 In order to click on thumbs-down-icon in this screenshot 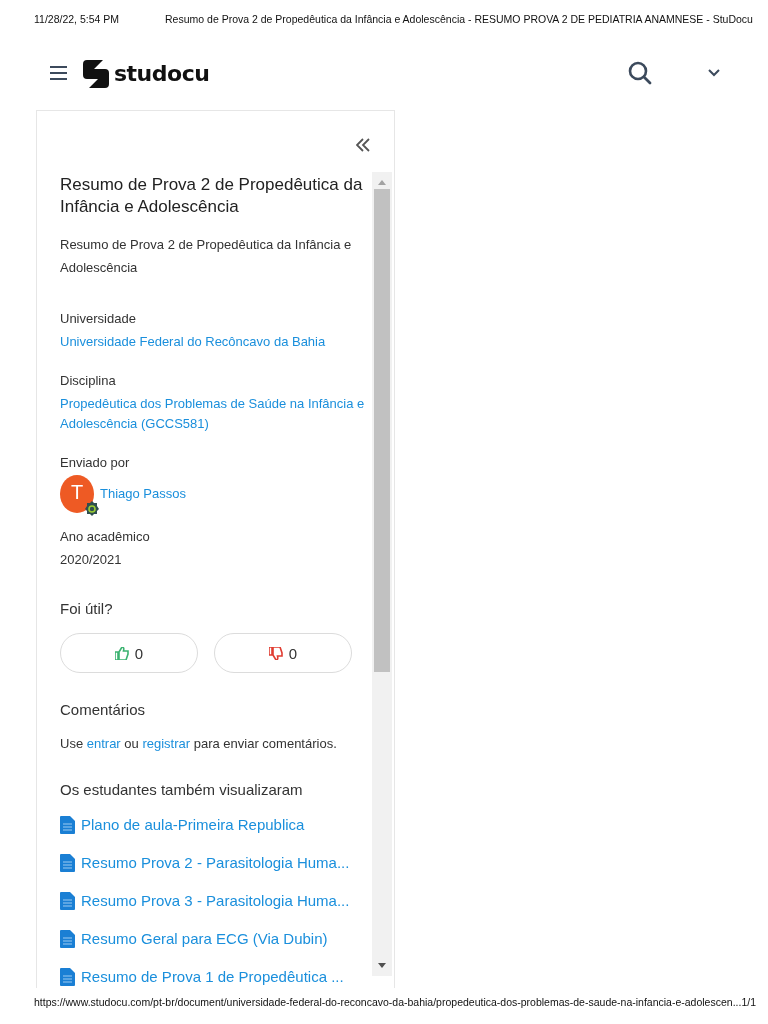, I will do `click(275, 653)`.